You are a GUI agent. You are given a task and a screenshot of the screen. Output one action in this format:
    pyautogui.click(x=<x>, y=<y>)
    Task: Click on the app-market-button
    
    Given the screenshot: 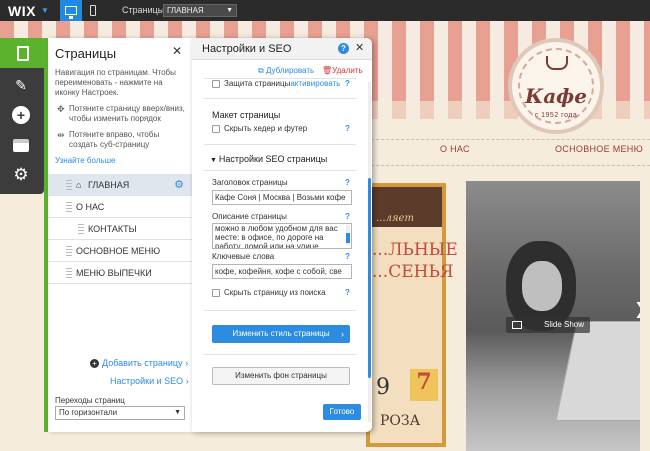 What is the action you would take?
    pyautogui.click(x=21, y=145)
    